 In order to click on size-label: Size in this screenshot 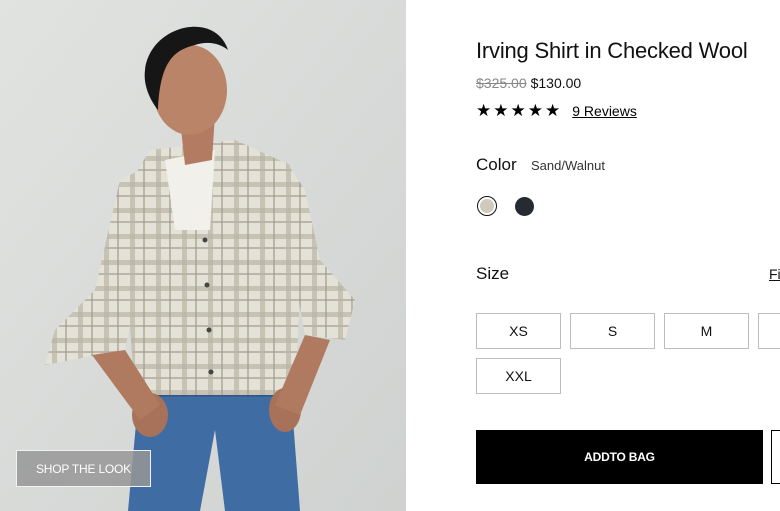, I will do `click(493, 273)`.